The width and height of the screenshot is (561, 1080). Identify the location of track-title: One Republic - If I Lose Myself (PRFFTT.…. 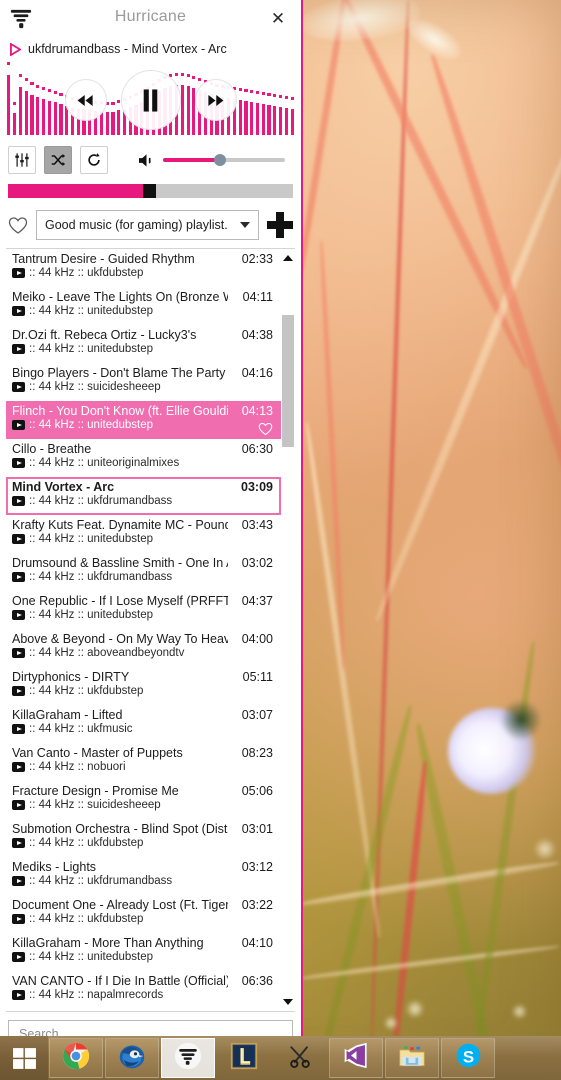
(120, 601).